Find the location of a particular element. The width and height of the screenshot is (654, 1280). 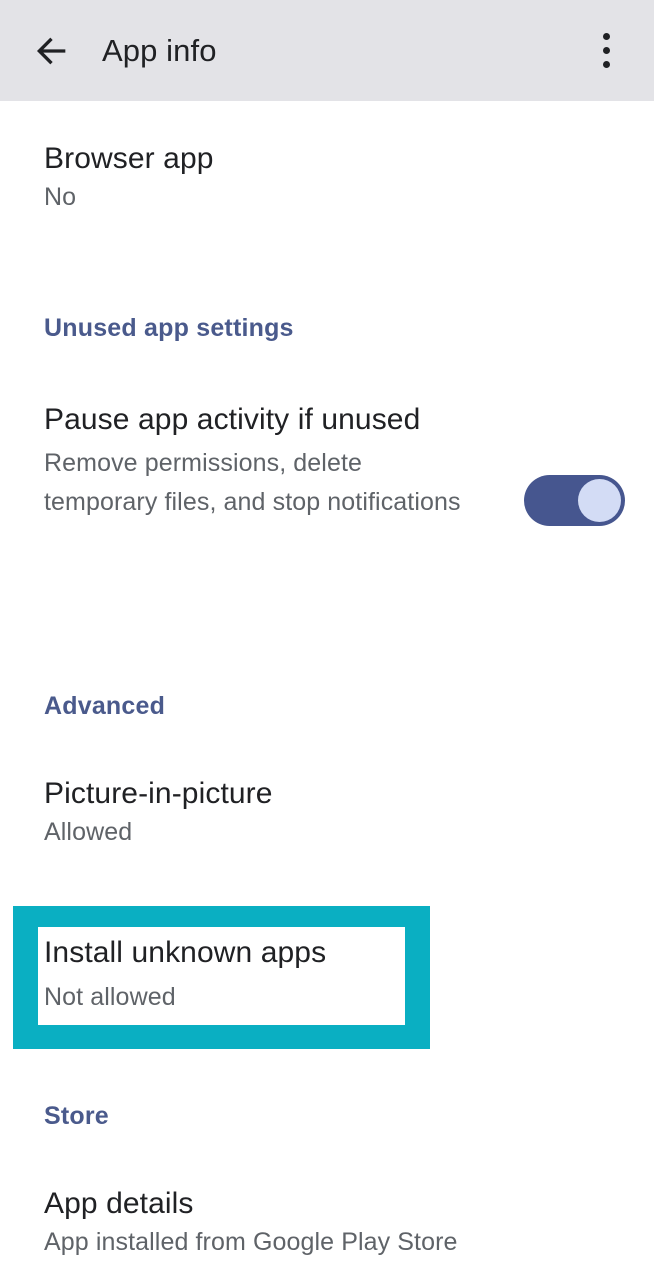

list-item-title: Picture-in-picture is located at coordinates (158, 793).